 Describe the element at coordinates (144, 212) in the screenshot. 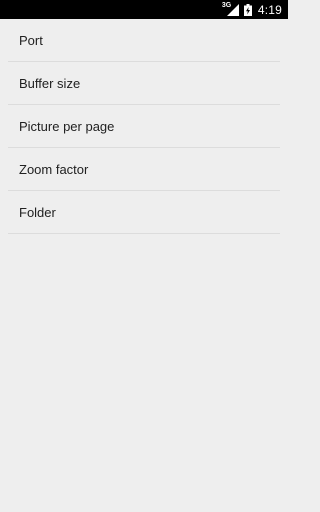

I see `settings-item-folder: Folder` at that location.